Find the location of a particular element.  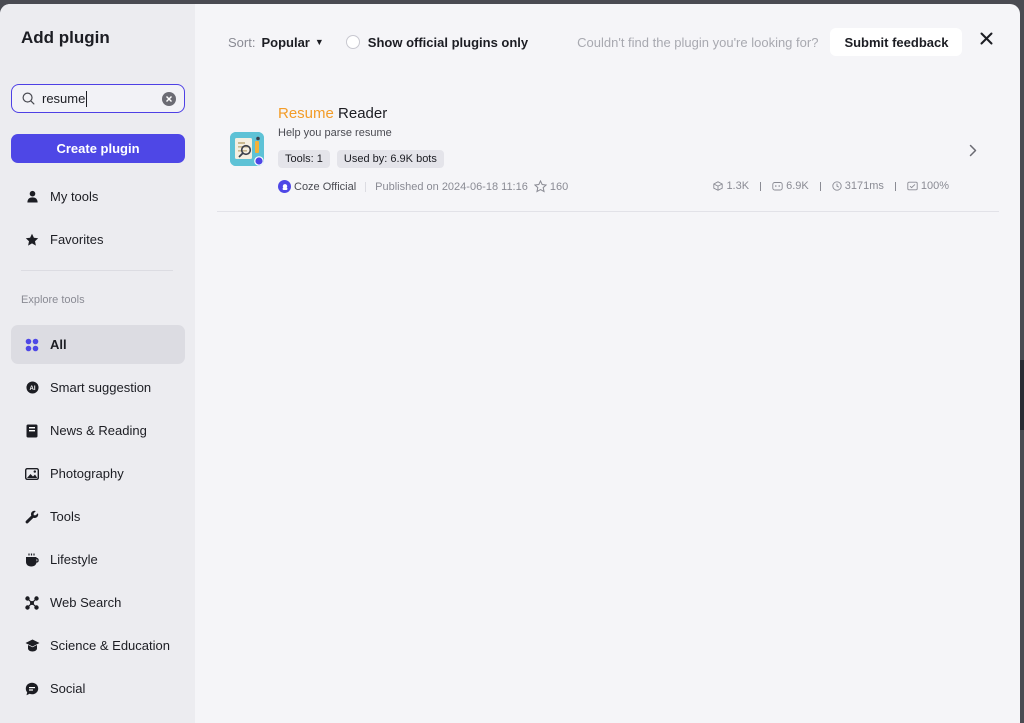

plugin-author: Coze Official is located at coordinates (325, 186).